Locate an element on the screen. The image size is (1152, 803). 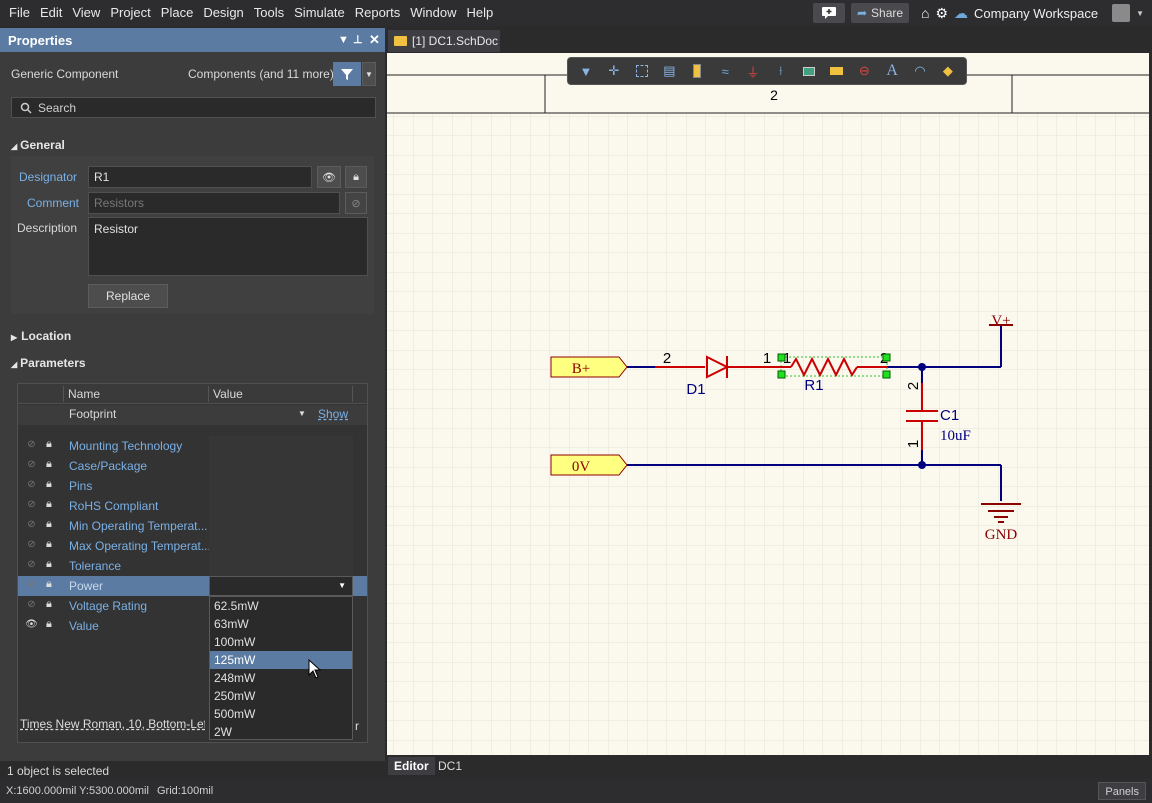
designator-field: R1 is located at coordinates (200, 177).